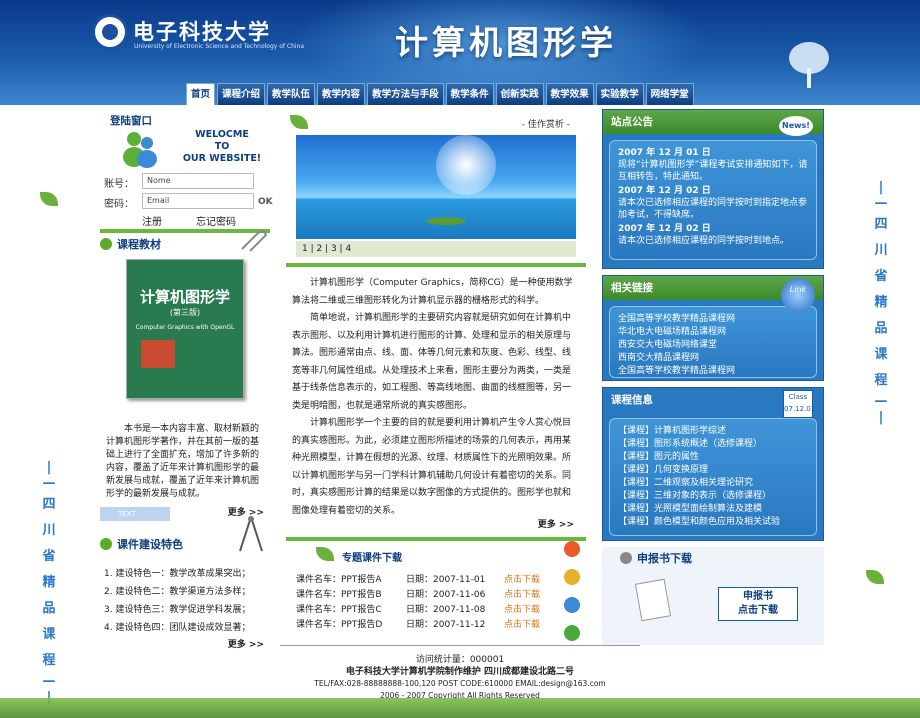 The width and height of the screenshot is (920, 718). I want to click on download-name: 课件名车：PPT报告B, so click(339, 595).